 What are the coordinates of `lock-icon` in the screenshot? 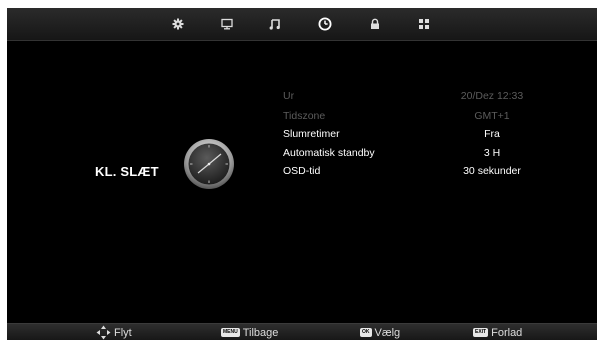 It's located at (375, 23).